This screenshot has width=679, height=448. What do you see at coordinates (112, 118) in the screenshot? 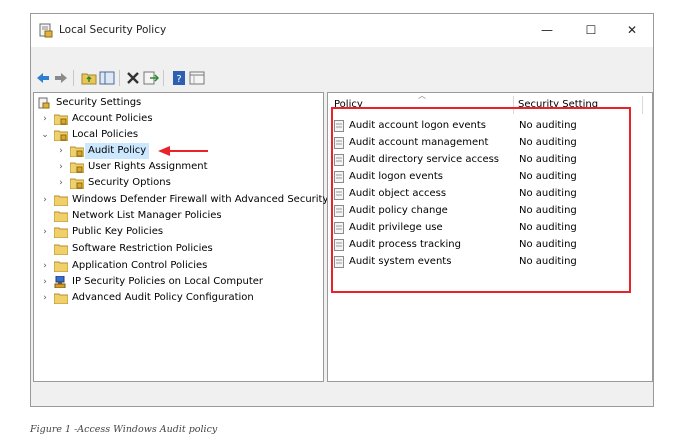
I see `tree-item-label: Account Policies` at bounding box center [112, 118].